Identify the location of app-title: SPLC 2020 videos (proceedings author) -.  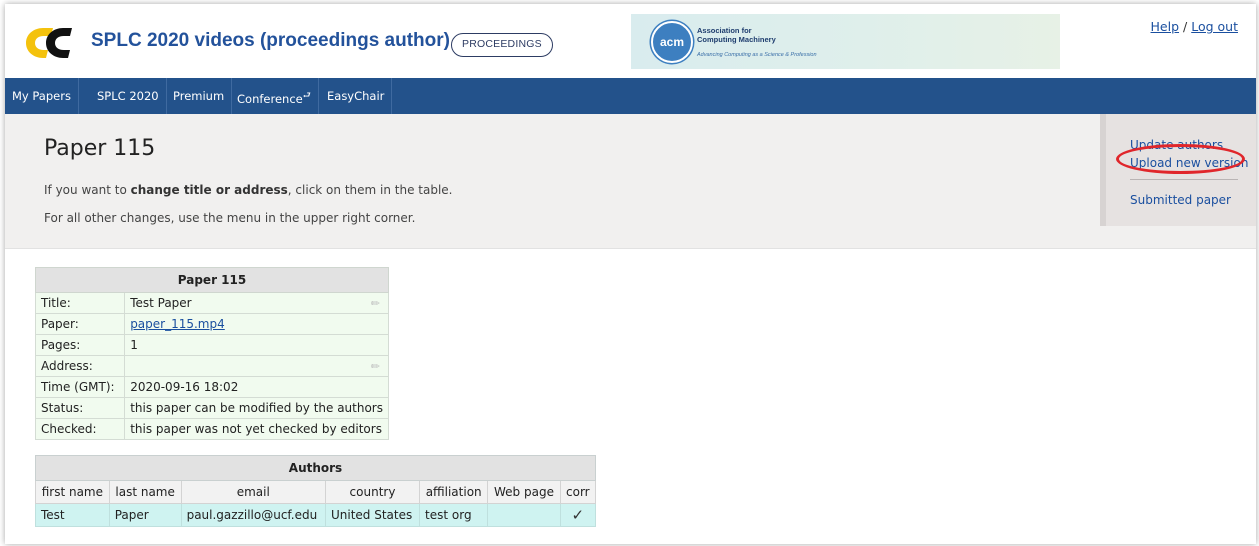
(276, 40).